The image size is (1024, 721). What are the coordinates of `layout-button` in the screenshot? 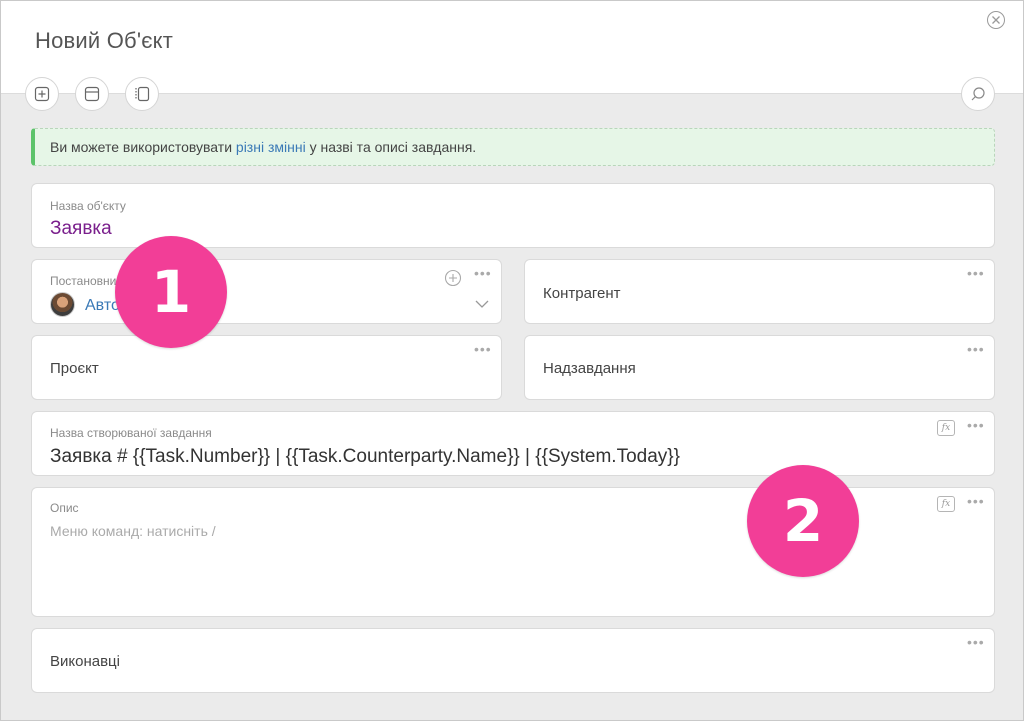 It's located at (92, 94).